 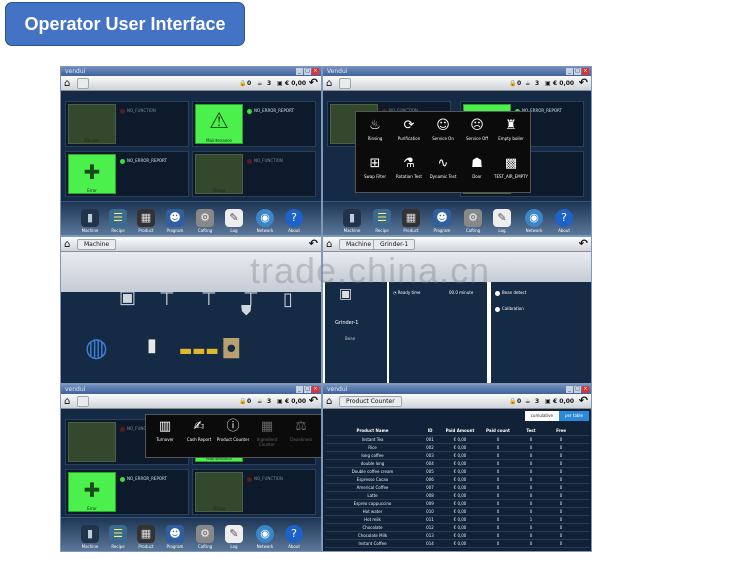 What do you see at coordinates (165, 429) in the screenshot?
I see `popup-turnover: ▥ Turnover` at bounding box center [165, 429].